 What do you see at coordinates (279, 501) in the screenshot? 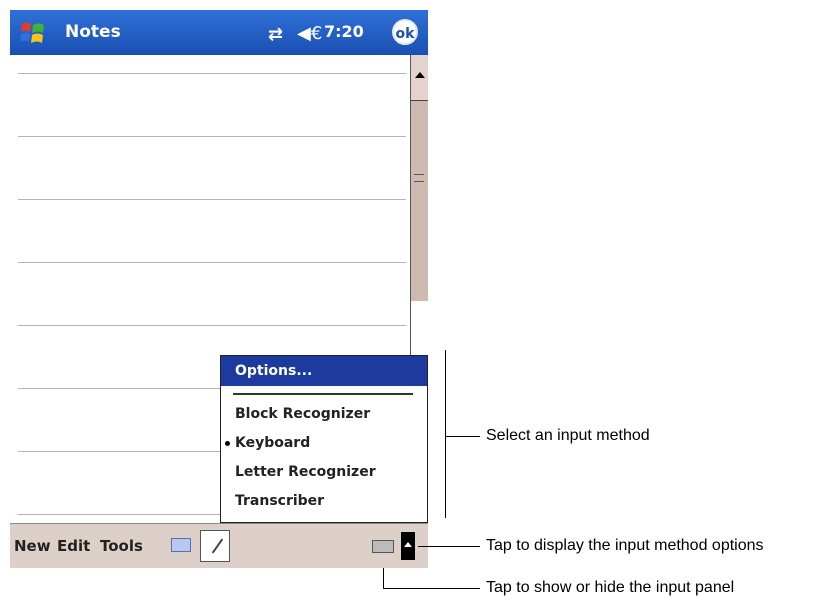
I see `menu-item-transcriber: Transcriber` at bounding box center [279, 501].